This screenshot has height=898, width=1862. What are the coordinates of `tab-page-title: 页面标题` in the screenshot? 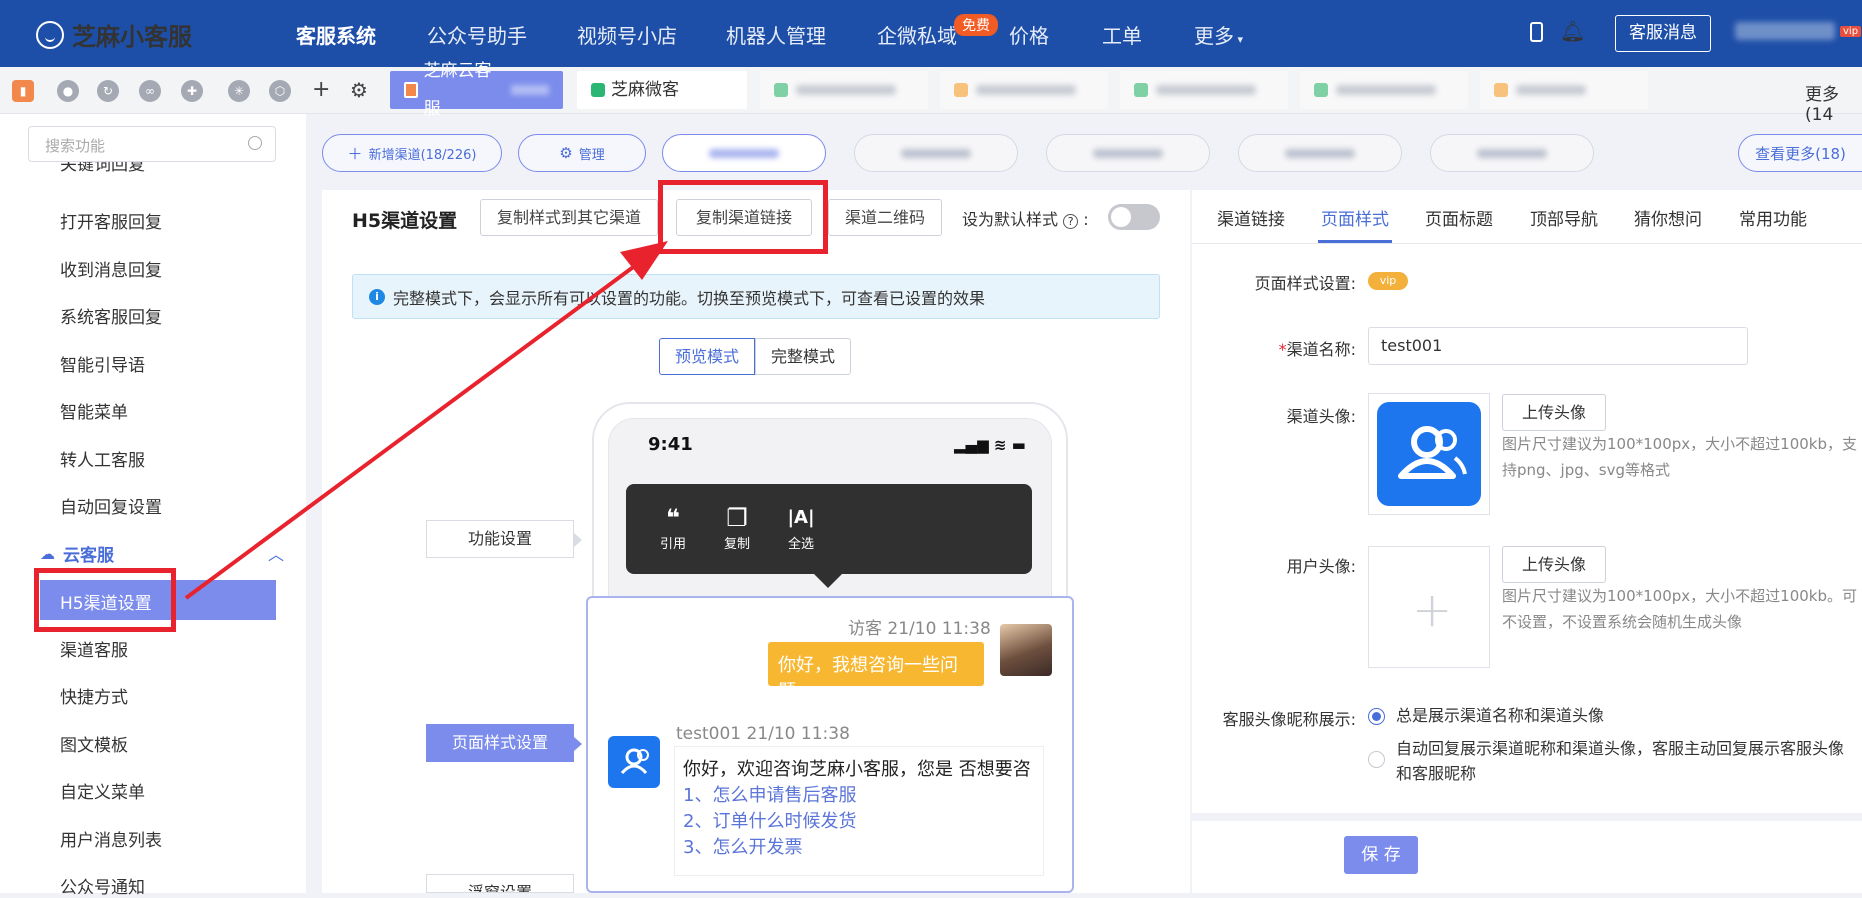 It's located at (1459, 217).